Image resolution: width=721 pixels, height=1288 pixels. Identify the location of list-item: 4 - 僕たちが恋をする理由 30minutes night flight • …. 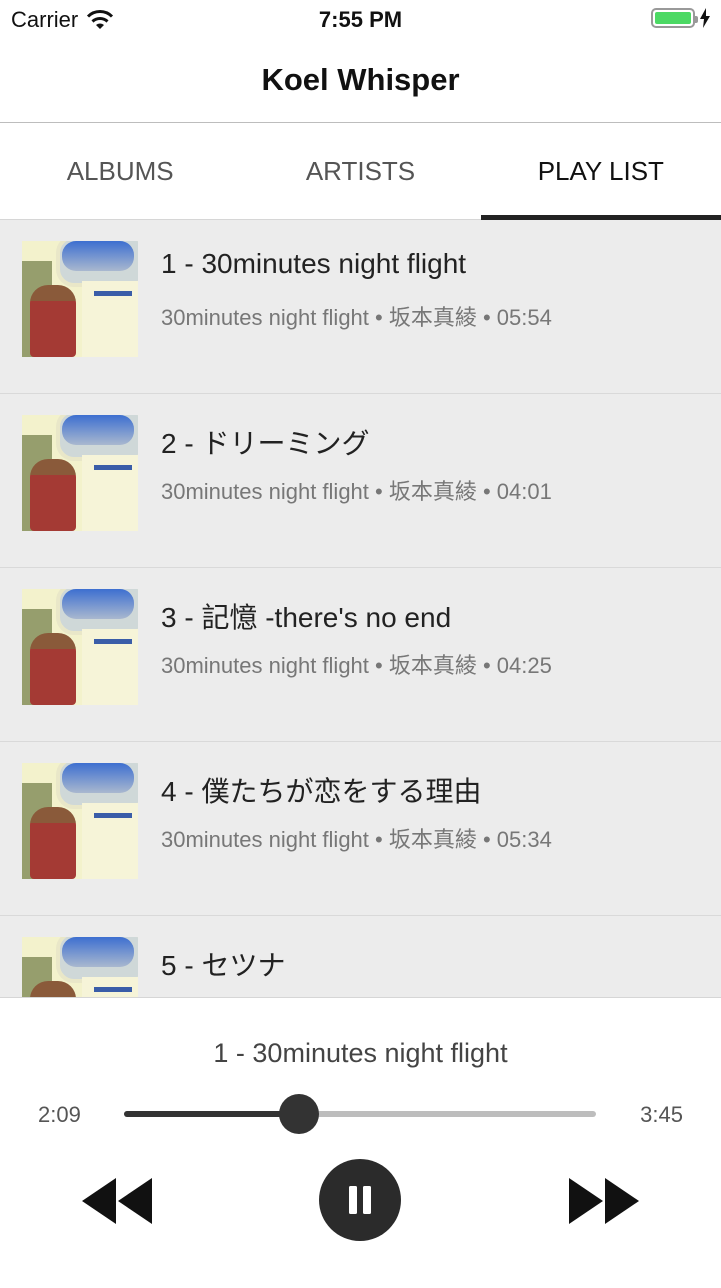
(360, 829).